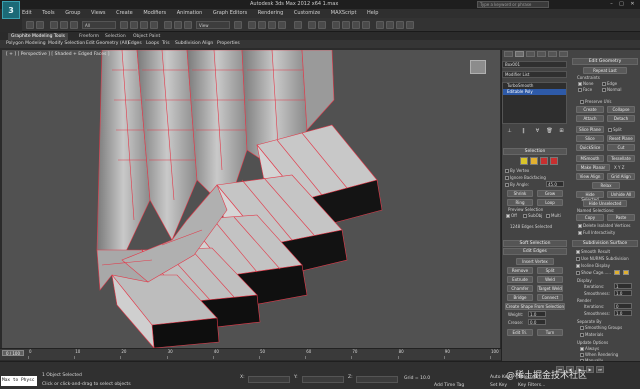 This screenshot has width=640, height=389. I want to click on smoothing-groups-checkbox: Smoothing Groups, so click(601, 327).